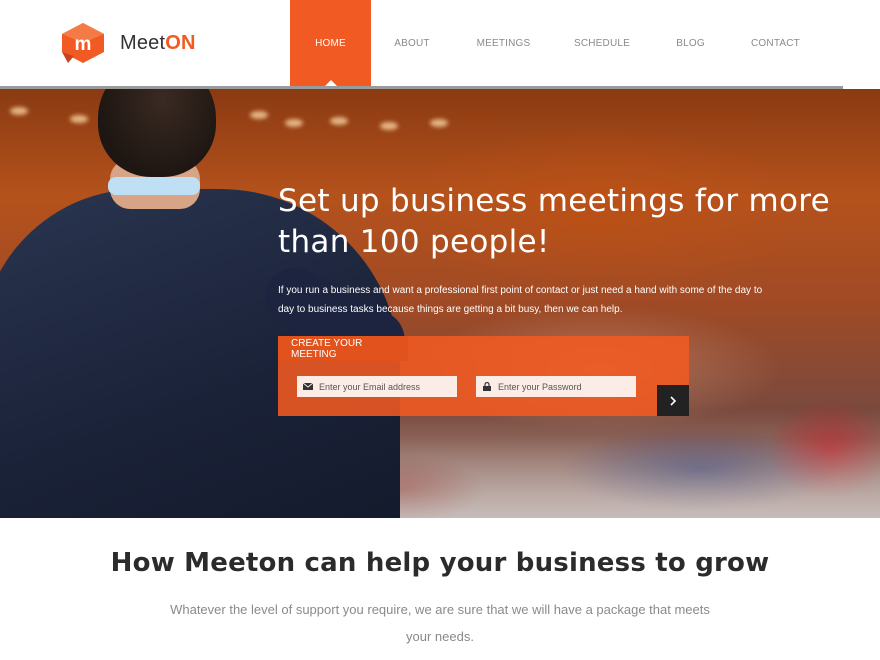 The height and width of the screenshot is (660, 880). I want to click on logo-text-meet: Meet, so click(143, 42).